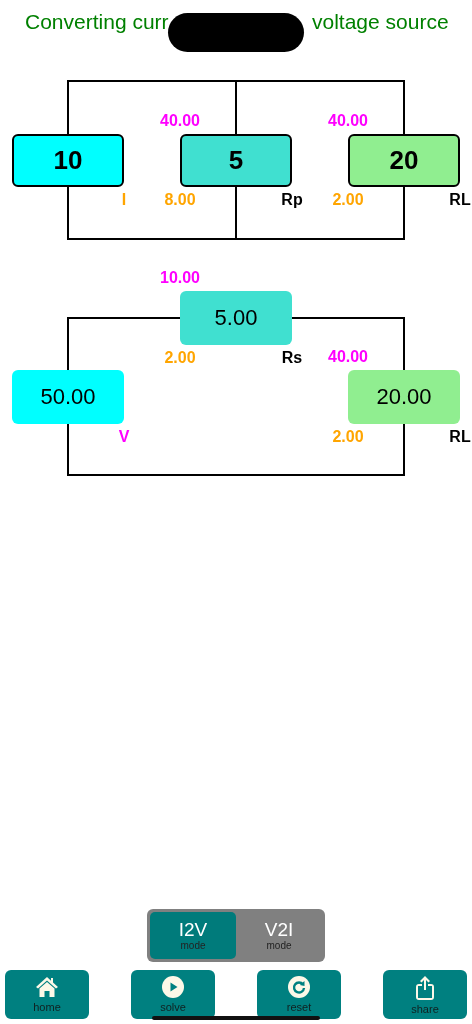  Describe the element at coordinates (124, 200) in the screenshot. I see `component-symbol: I` at that location.